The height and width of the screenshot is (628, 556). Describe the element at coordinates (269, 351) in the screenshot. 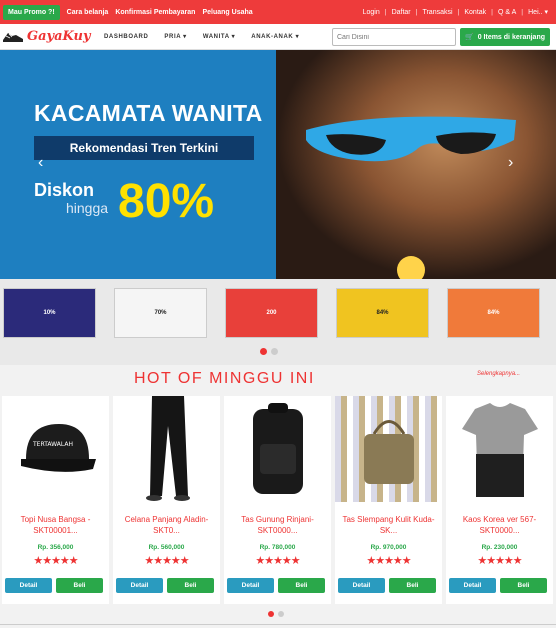

I see `thumb-indicators` at that location.